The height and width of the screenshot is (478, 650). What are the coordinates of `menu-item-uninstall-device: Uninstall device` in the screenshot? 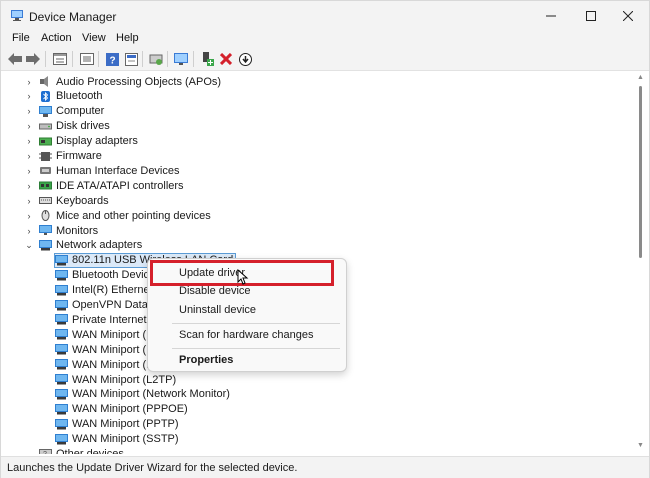 It's located at (217, 310).